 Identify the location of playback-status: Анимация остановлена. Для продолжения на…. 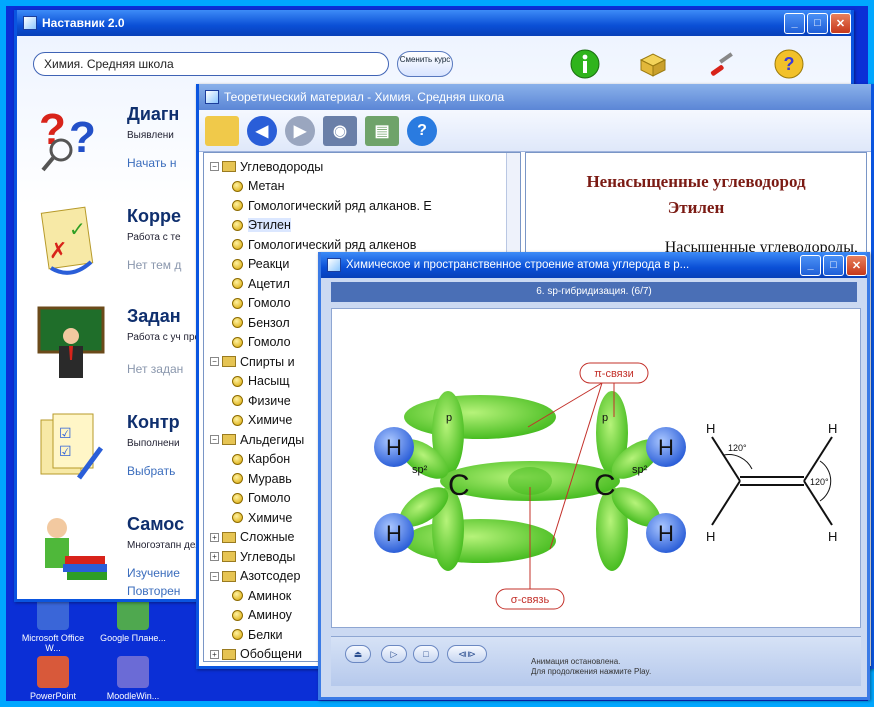
(591, 667).